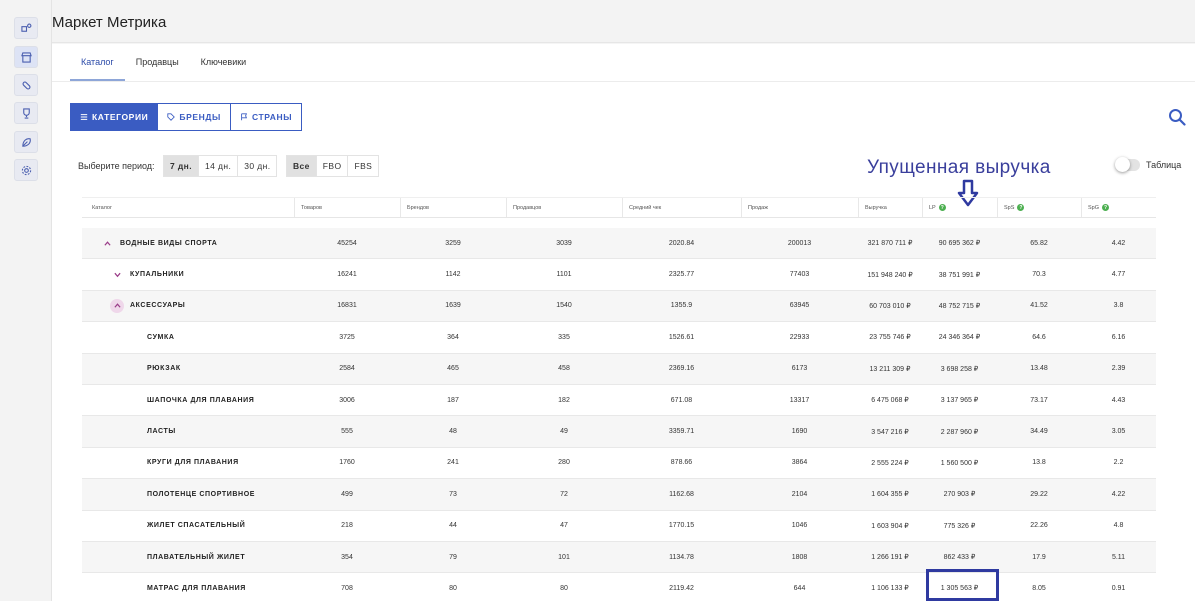  I want to click on category-name-cell: АКСЕССУАРЫ, so click(188, 305).